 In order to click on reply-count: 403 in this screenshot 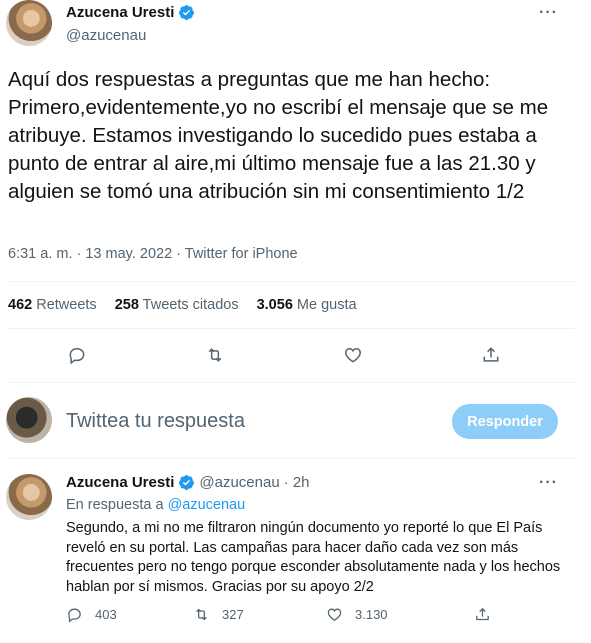, I will do `click(106, 614)`.